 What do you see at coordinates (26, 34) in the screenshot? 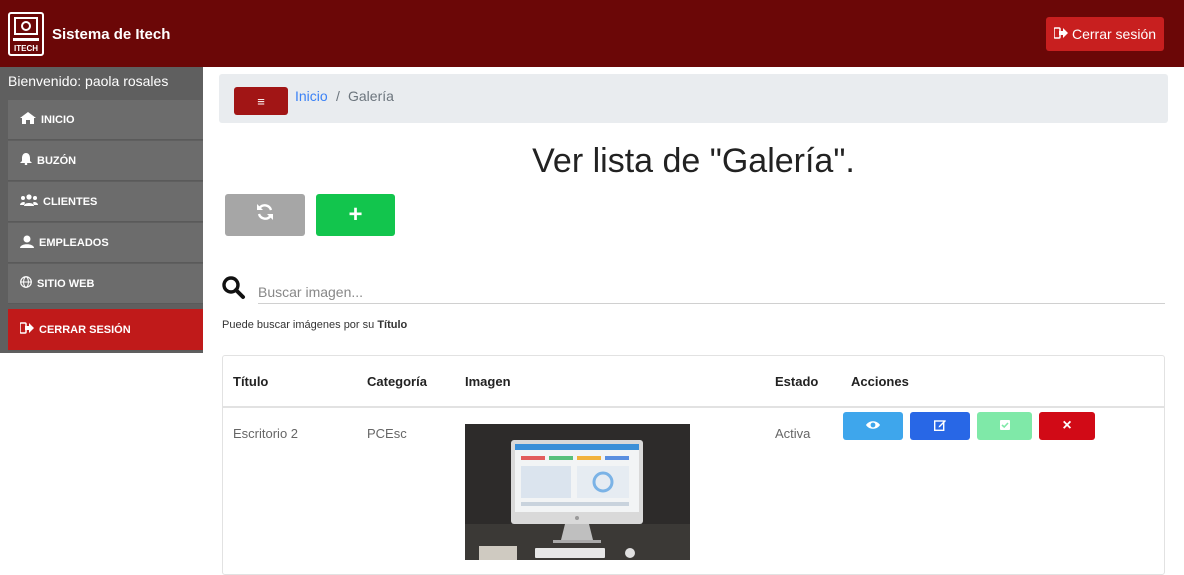
I see `itech-logo: ITECH` at bounding box center [26, 34].